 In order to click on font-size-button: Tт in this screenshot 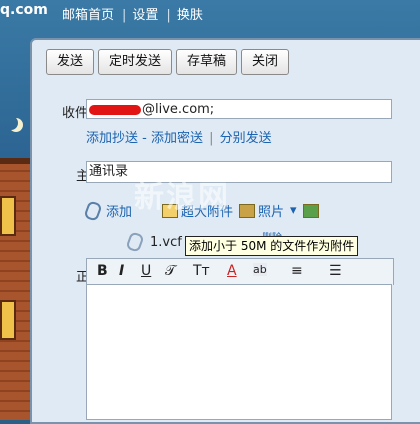, I will do `click(201, 271)`.